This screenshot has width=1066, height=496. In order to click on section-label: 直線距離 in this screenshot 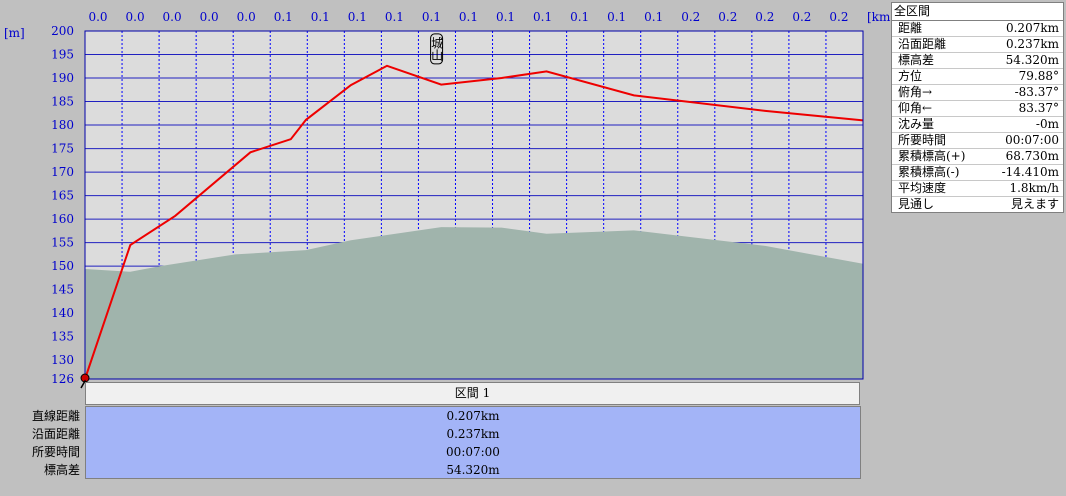, I will do `click(55, 416)`.